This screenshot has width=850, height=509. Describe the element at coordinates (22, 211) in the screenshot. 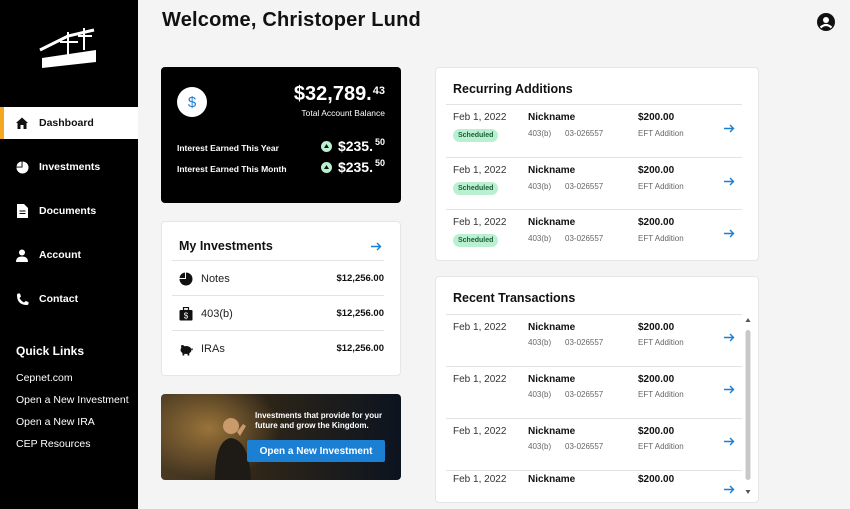

I see `document-icon` at that location.